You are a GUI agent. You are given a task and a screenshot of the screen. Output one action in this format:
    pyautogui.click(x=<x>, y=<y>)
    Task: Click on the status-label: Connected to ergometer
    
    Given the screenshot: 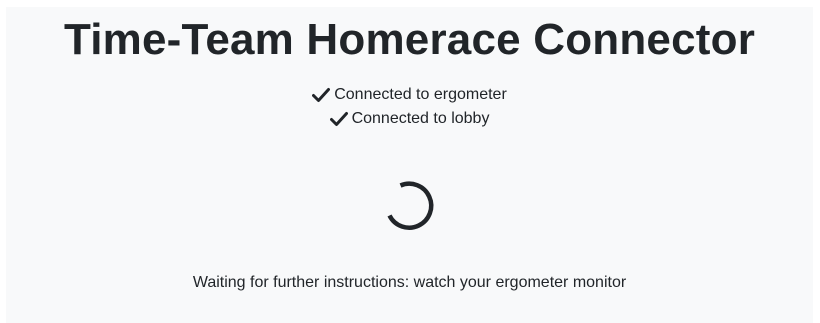 What is the action you would take?
    pyautogui.click(x=420, y=94)
    